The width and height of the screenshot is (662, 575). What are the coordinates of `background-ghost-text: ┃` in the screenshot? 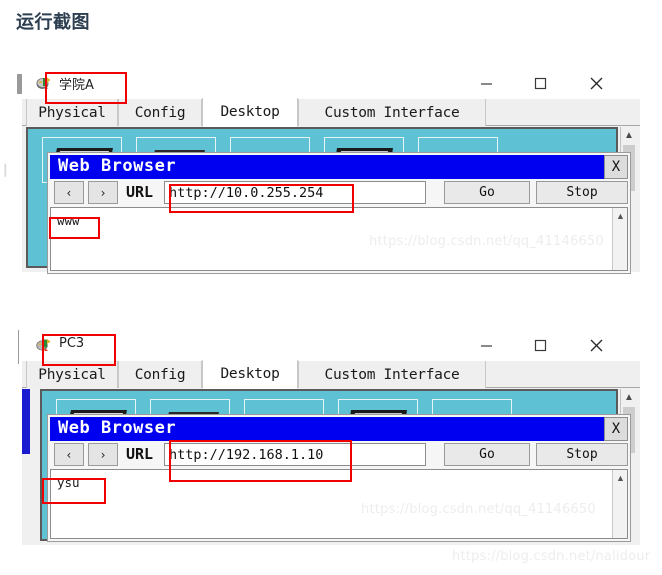 It's located at (5, 171).